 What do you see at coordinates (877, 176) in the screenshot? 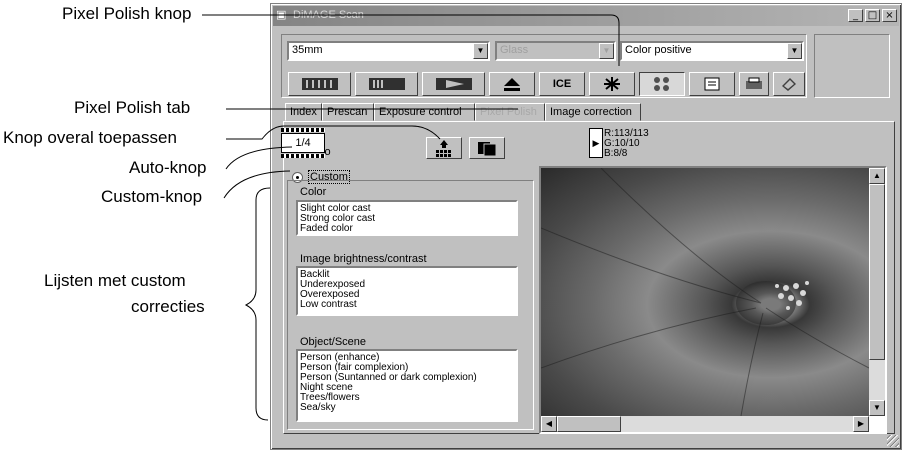
I see `scroll-up-icon: ▲` at bounding box center [877, 176].